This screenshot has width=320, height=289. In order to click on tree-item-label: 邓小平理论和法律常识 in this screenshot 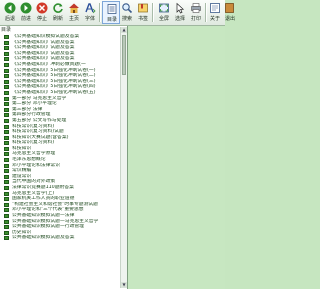, I will do `click(36, 165)`.